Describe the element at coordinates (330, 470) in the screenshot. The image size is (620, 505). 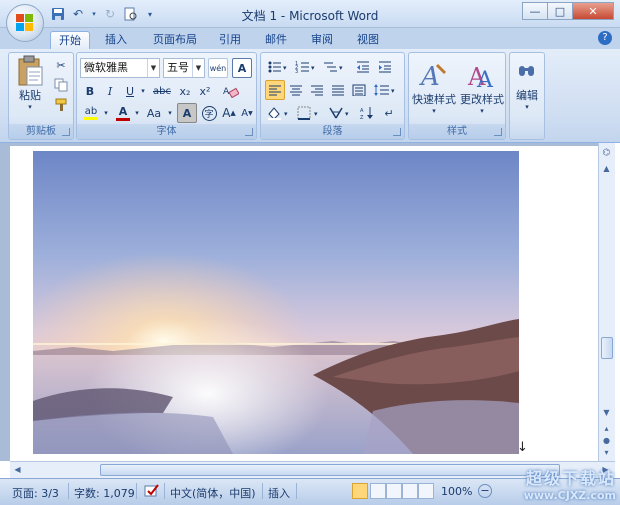
I see `horizontal-scroll-thumb` at that location.